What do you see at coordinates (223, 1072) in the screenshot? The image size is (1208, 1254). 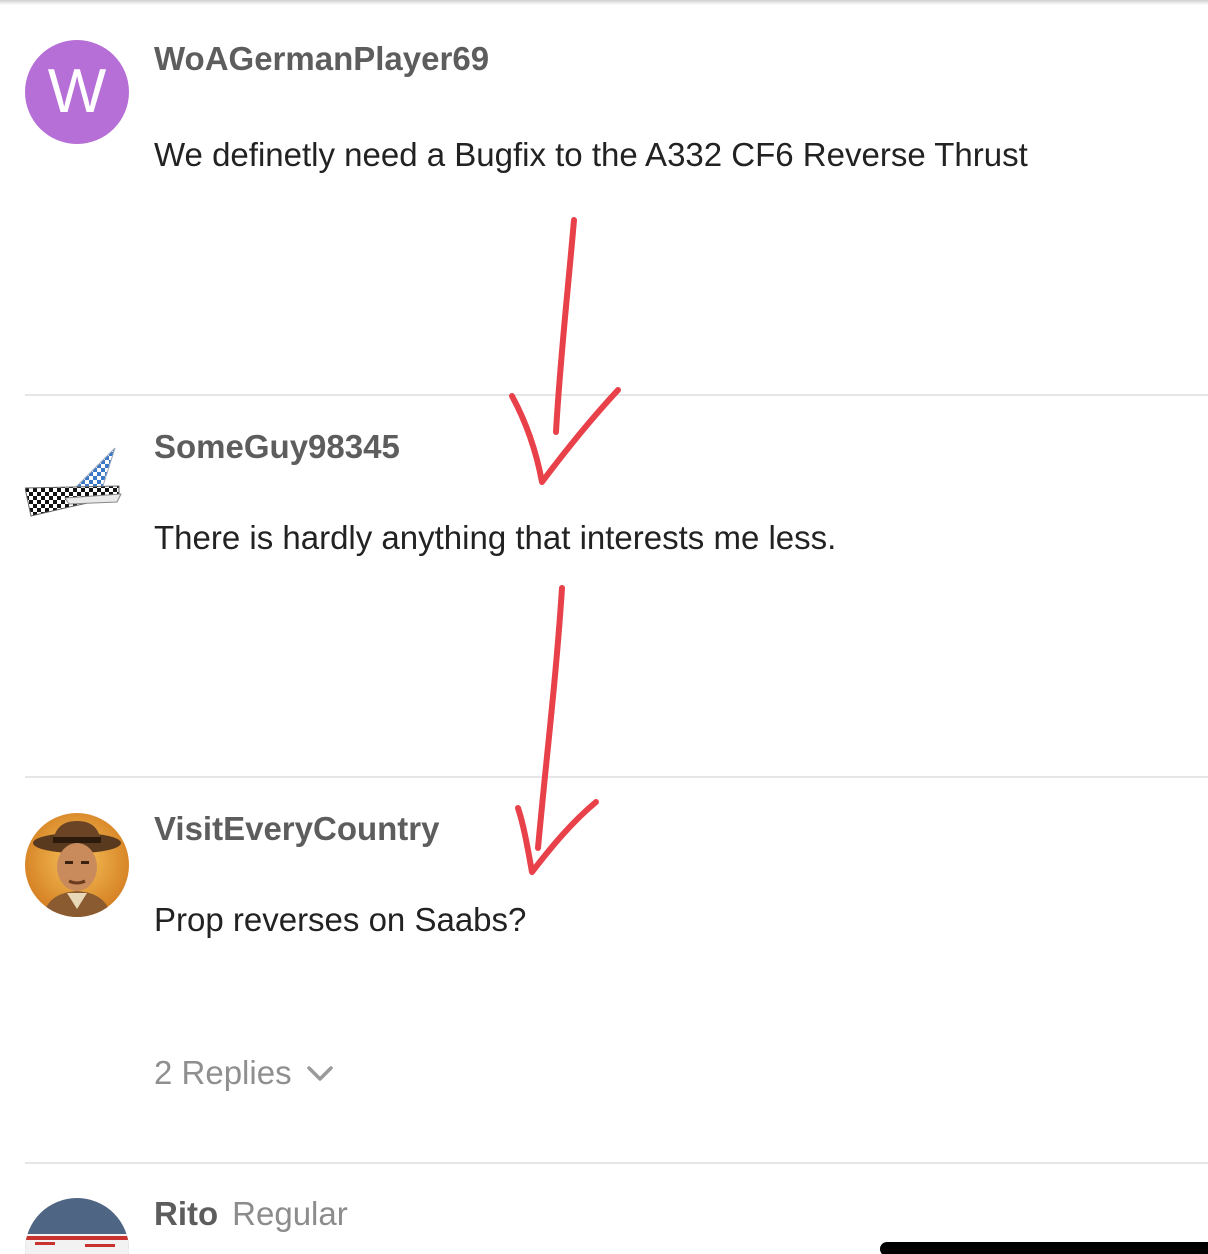 I see `replies-label: 2 Replies` at bounding box center [223, 1072].